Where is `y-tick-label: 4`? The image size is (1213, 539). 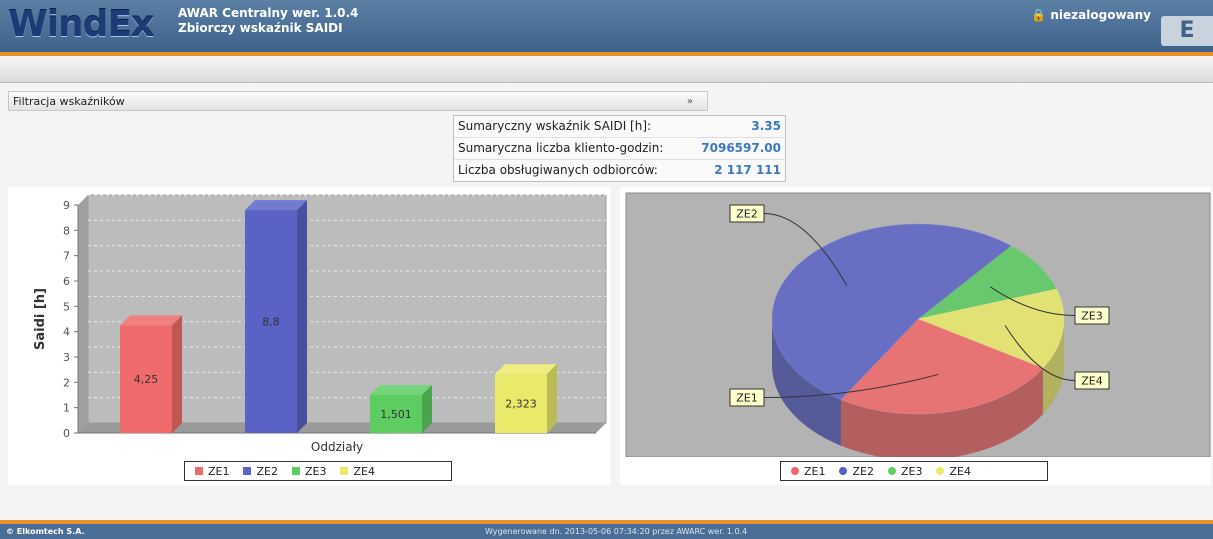
y-tick-label: 4 is located at coordinates (66, 332).